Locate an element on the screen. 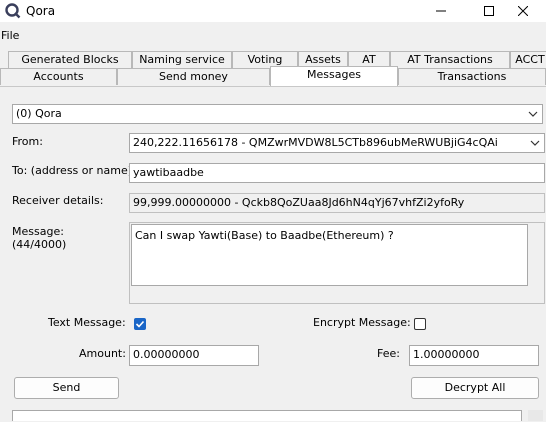 The height and width of the screenshot is (422, 546). title-bar: Qora is located at coordinates (273, 11).